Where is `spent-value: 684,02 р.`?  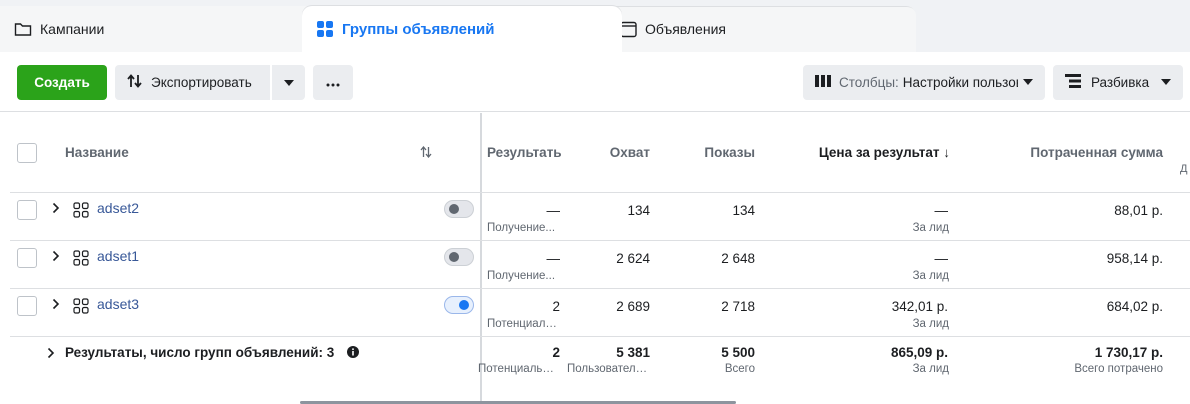 spent-value: 684,02 р. is located at coordinates (1134, 306).